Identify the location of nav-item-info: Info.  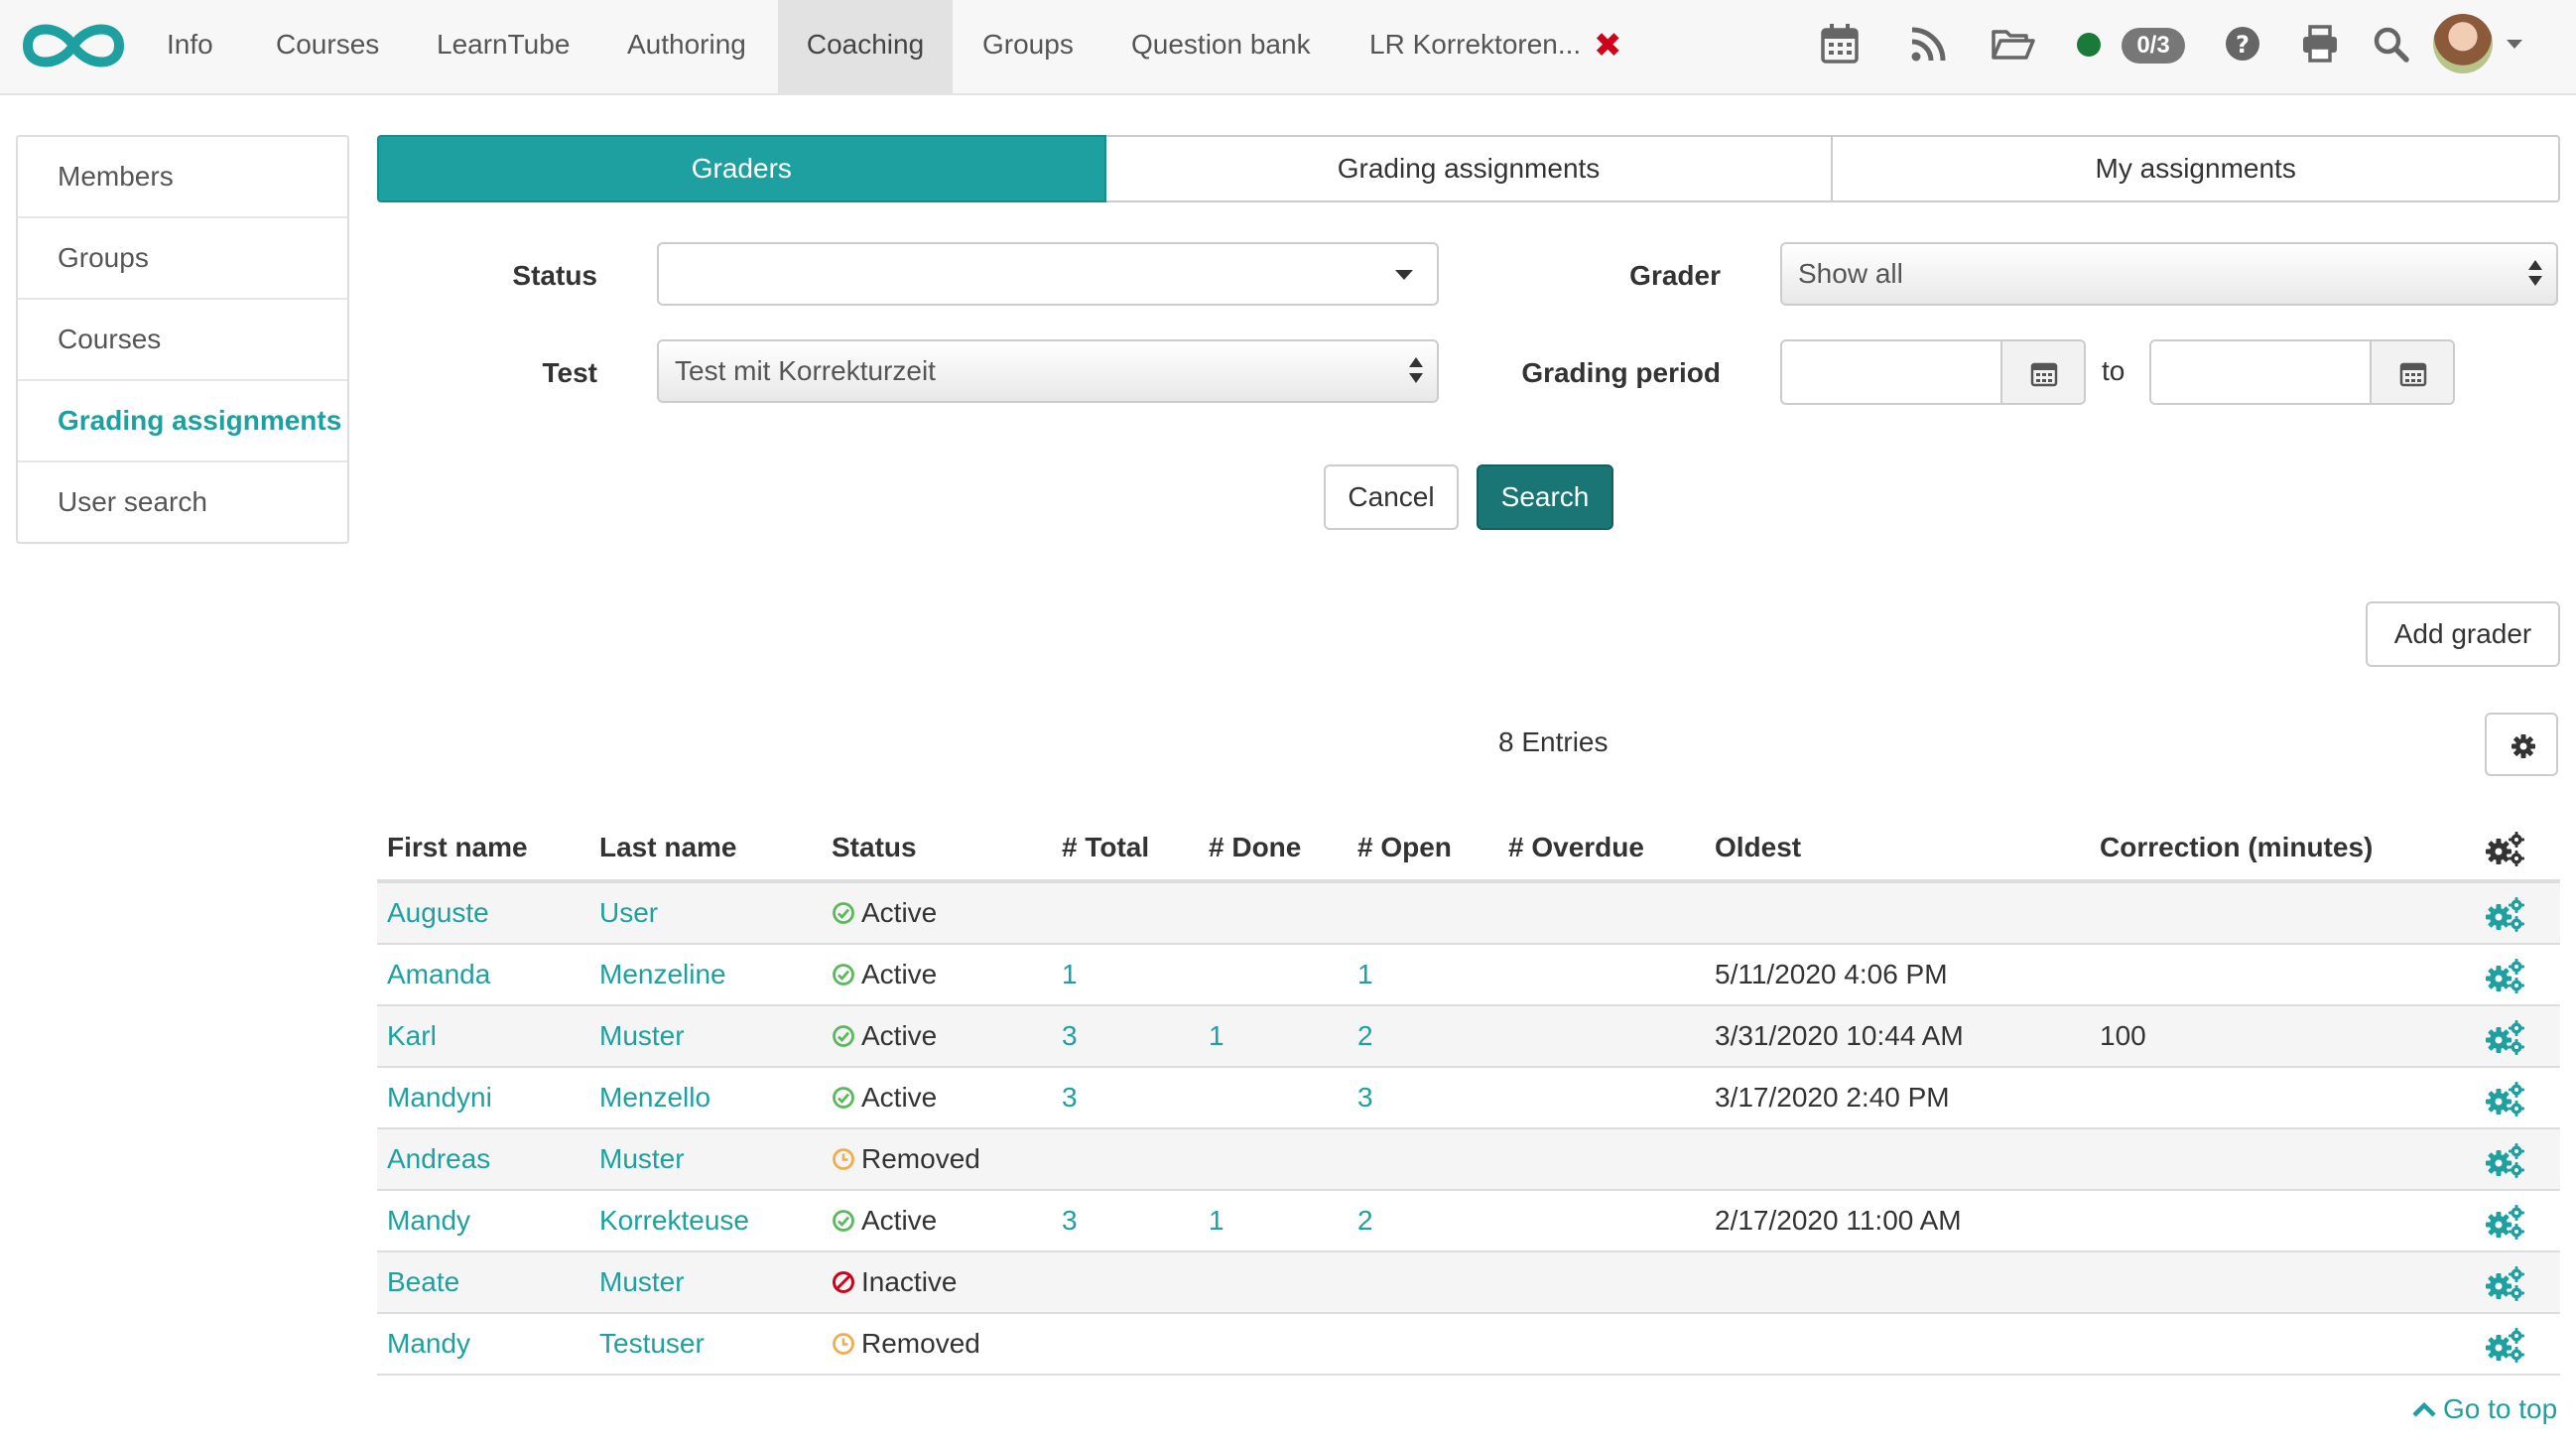
(190, 46).